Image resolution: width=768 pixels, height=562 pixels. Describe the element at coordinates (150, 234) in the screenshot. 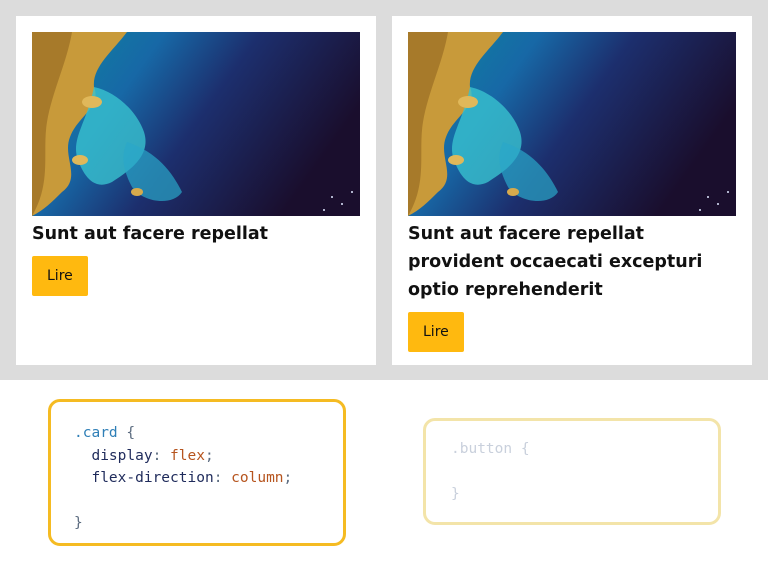

I see `card-title: Sunt aut facere repellat` at that location.